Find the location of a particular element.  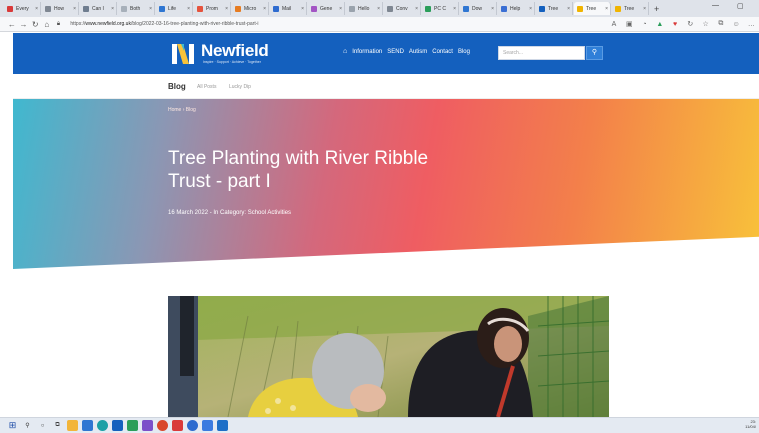

minimize-button: — is located at coordinates (715, 5).